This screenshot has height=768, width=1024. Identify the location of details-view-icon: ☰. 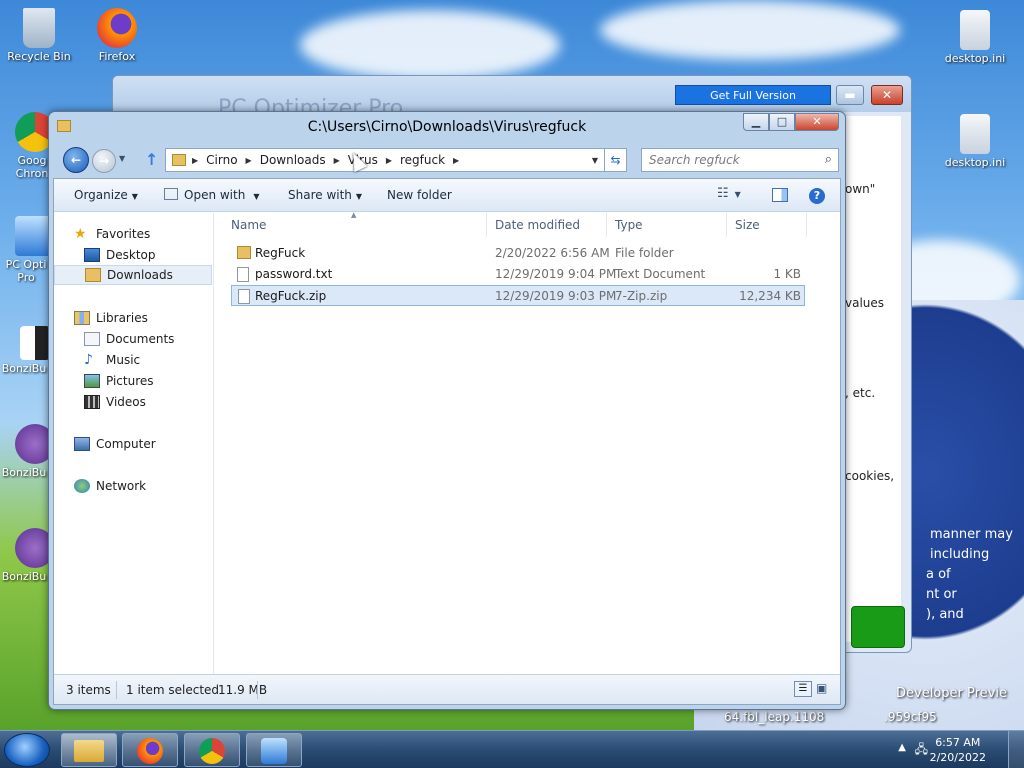
(803, 689).